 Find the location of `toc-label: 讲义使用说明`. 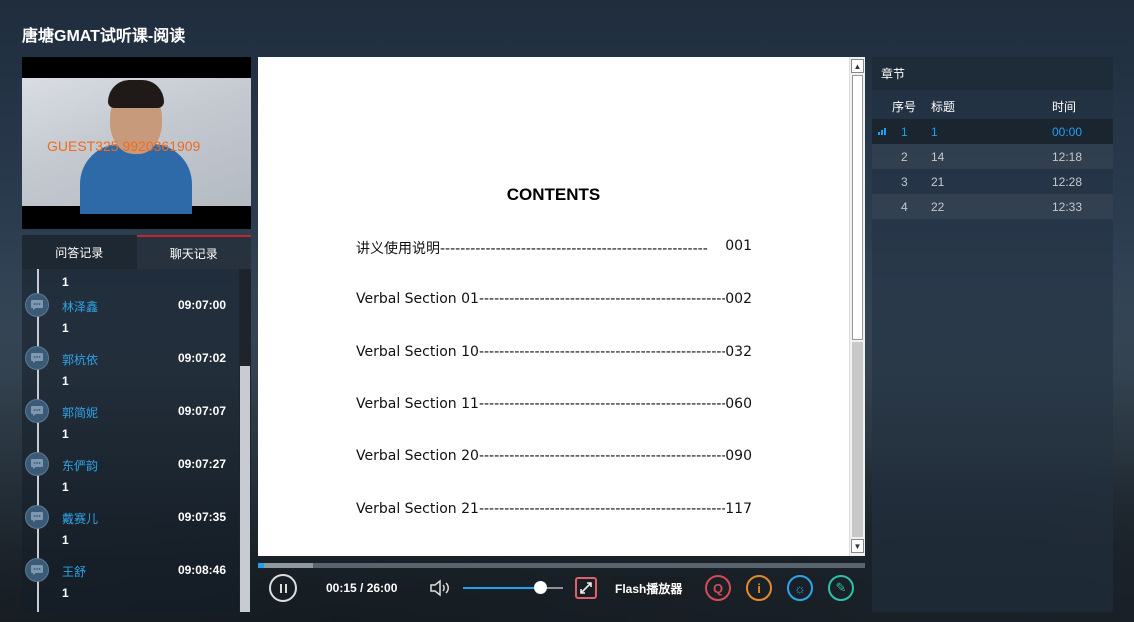

toc-label: 讲义使用说明 is located at coordinates (398, 249).